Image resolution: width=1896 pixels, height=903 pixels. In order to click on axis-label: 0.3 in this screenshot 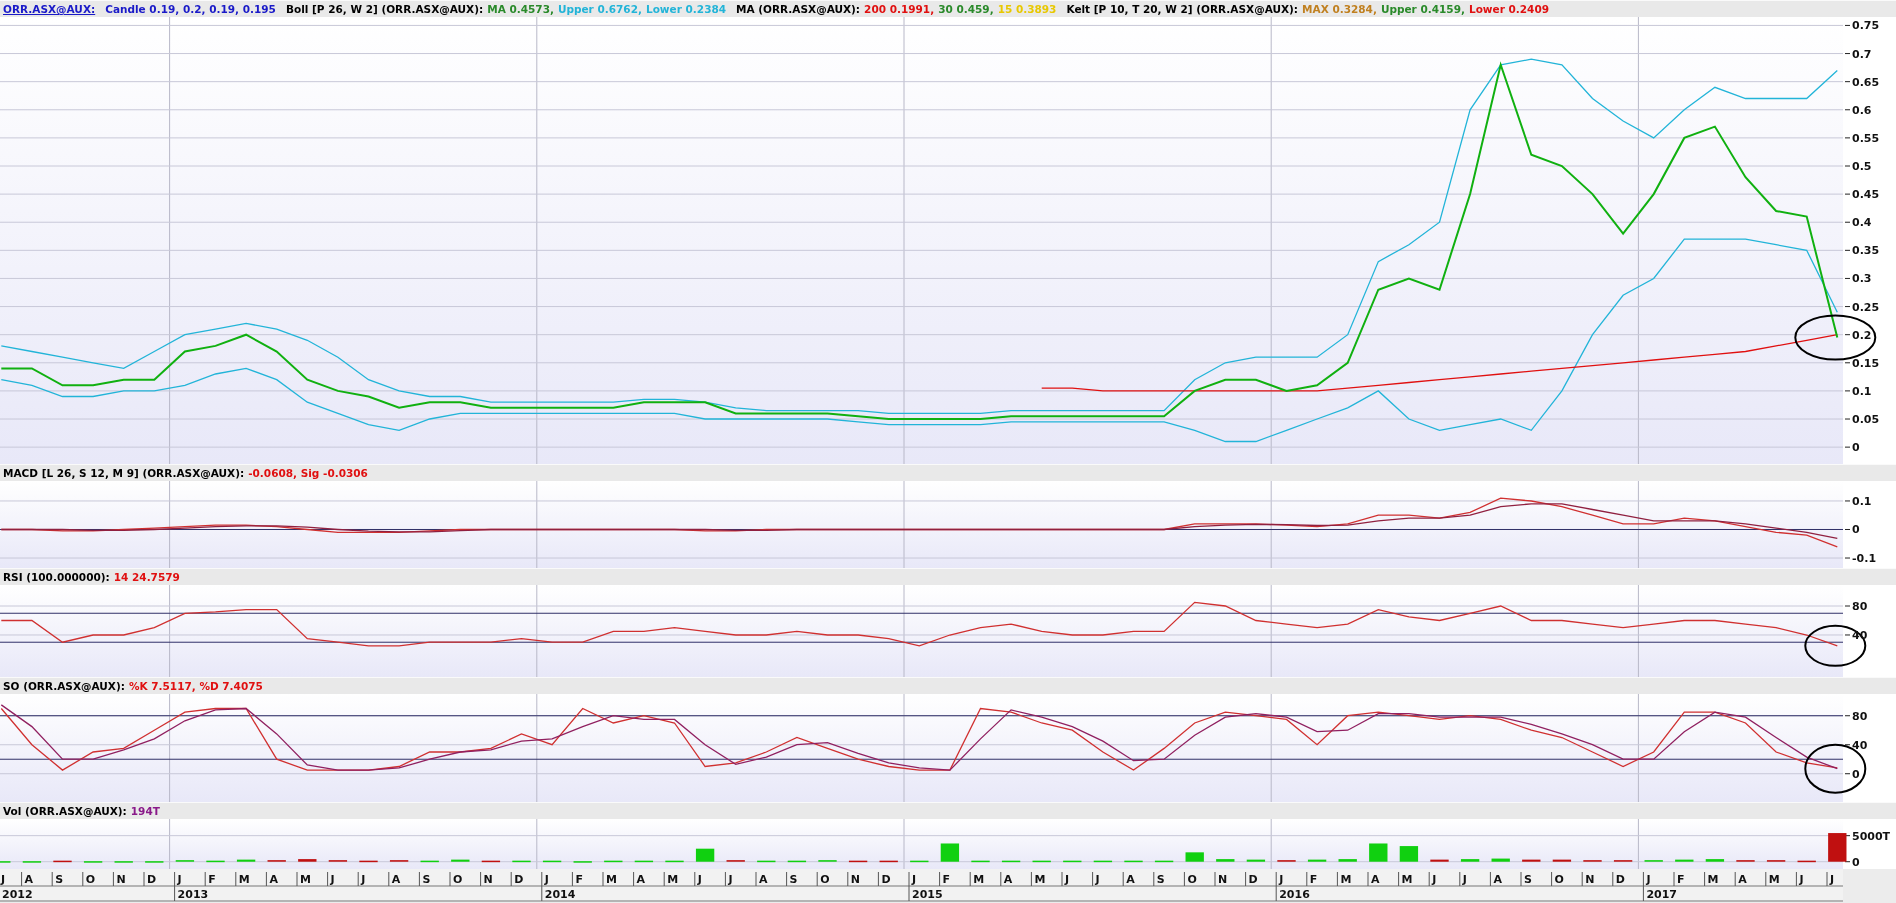, I will do `click(1862, 279)`.